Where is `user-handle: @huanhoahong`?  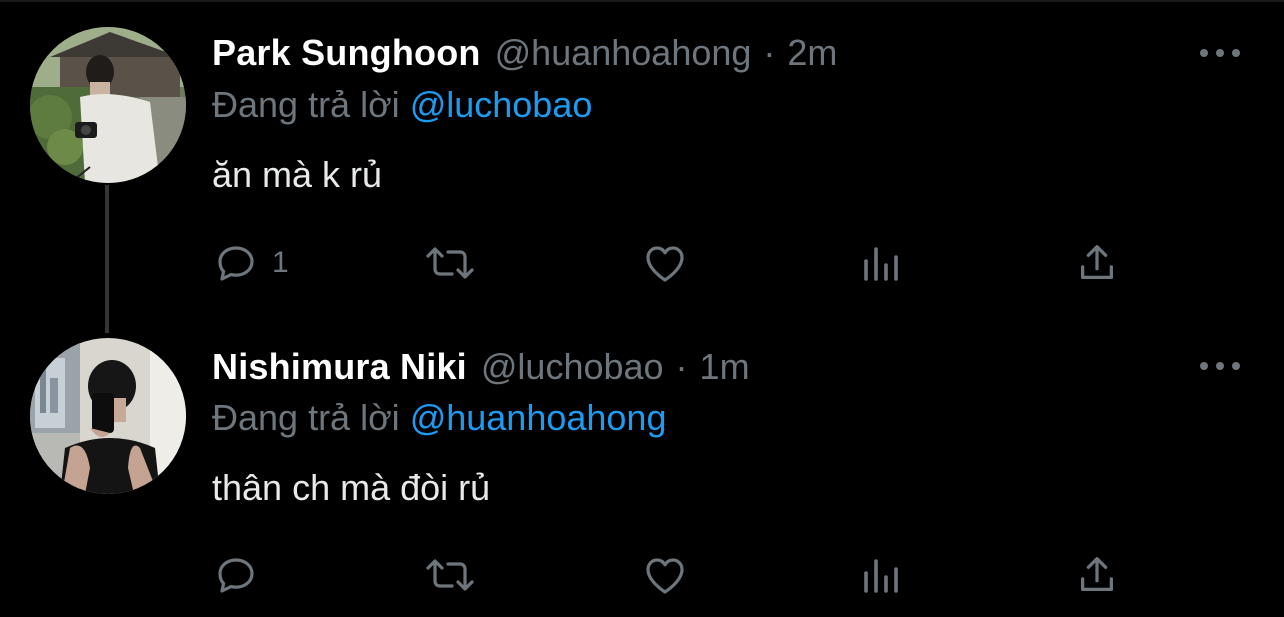 user-handle: @huanhoahong is located at coordinates (623, 53).